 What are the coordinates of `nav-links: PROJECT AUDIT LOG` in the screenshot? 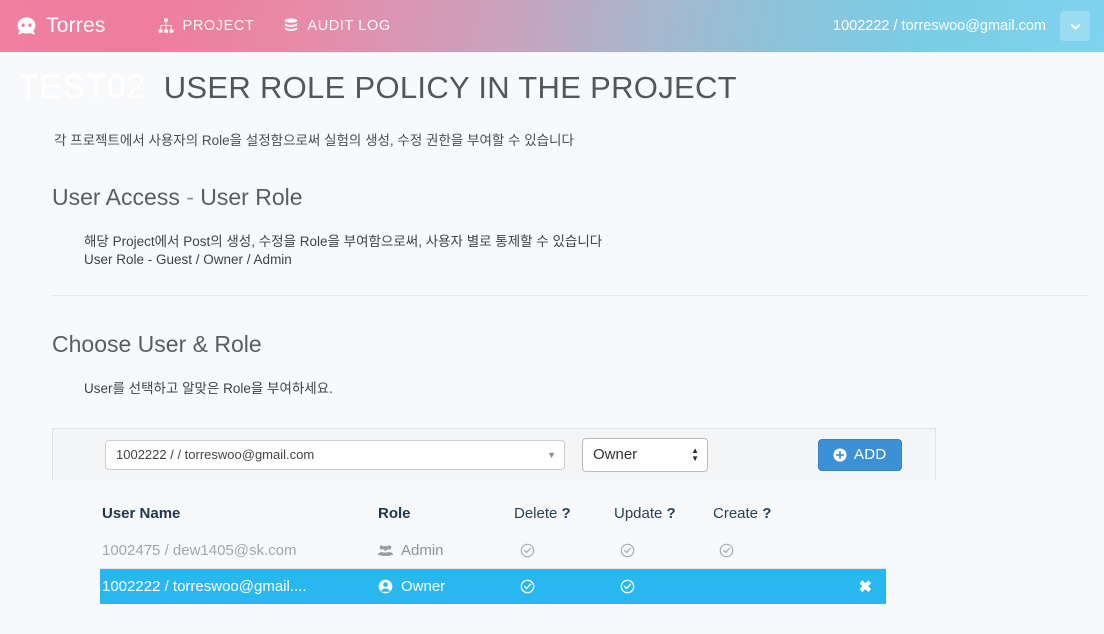 It's located at (274, 26).